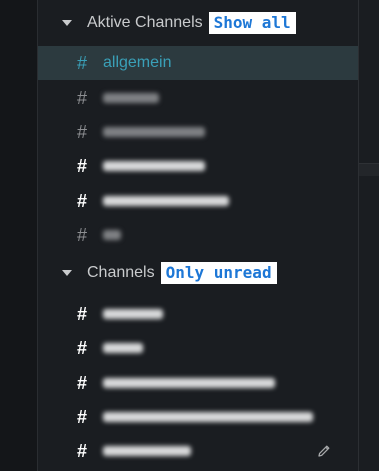 This screenshot has height=471, width=379. What do you see at coordinates (324, 451) in the screenshot?
I see `pencil-icon` at bounding box center [324, 451].